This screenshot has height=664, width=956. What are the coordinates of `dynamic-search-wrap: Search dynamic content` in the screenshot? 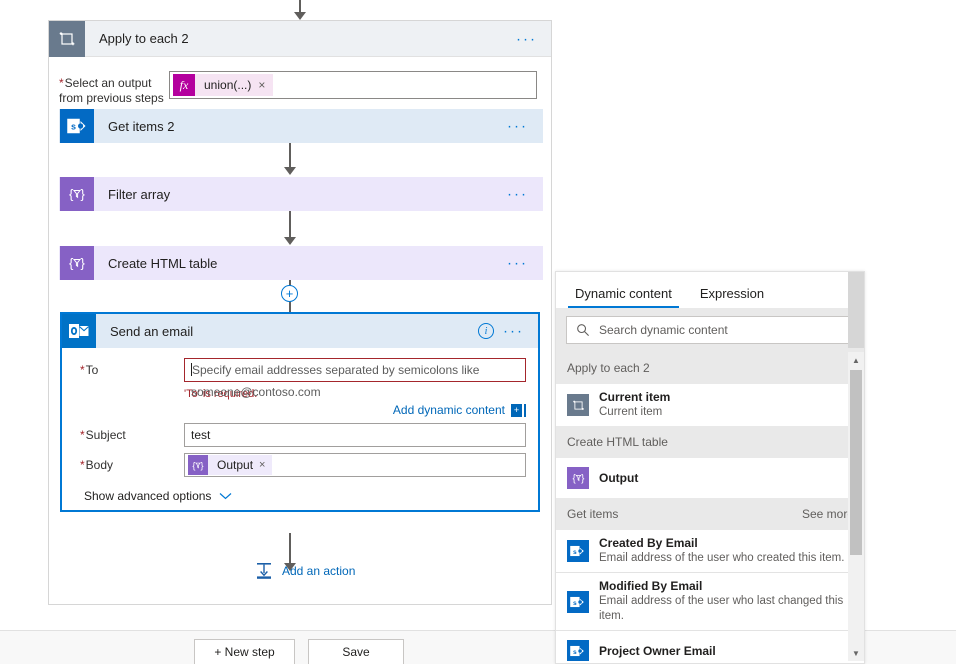 It's located at (710, 330).